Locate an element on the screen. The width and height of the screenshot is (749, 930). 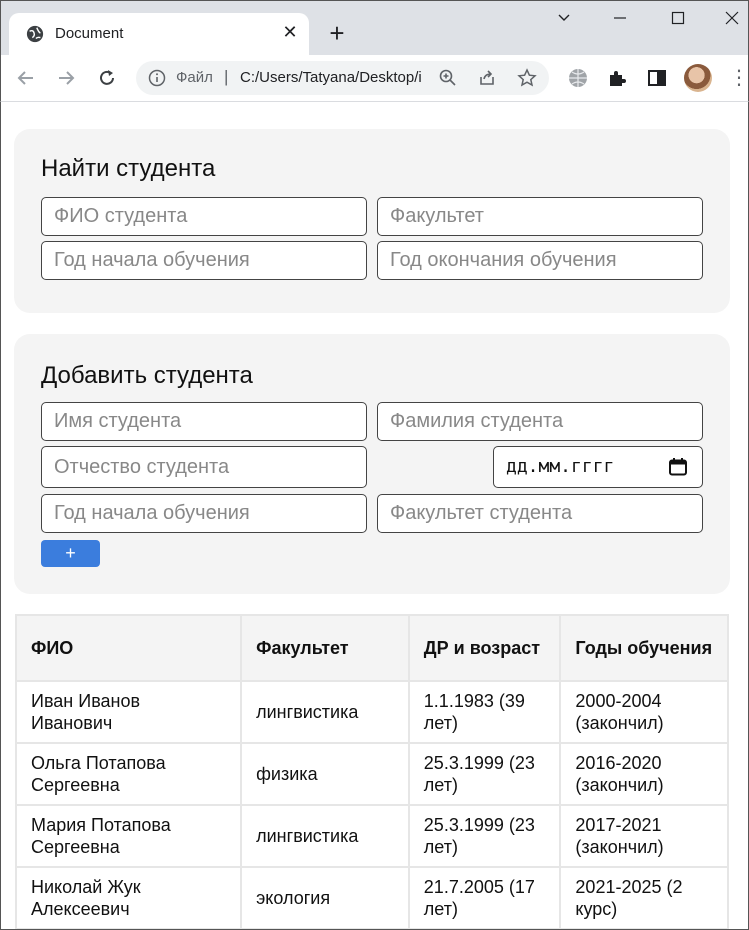
cell-study-years: 2017-2021 (закончил) is located at coordinates (644, 836).